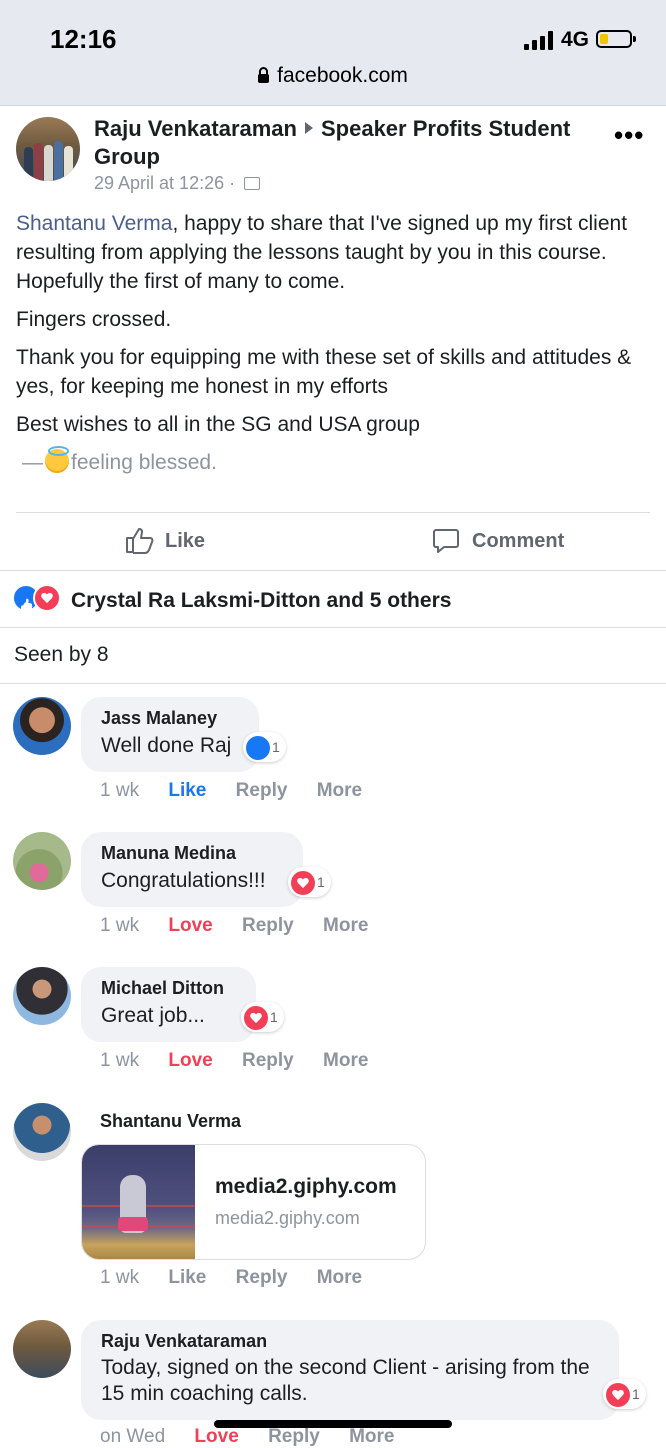 The height and width of the screenshot is (1448, 666). What do you see at coordinates (166, 745) in the screenshot?
I see `comment-text: Well done Raj` at bounding box center [166, 745].